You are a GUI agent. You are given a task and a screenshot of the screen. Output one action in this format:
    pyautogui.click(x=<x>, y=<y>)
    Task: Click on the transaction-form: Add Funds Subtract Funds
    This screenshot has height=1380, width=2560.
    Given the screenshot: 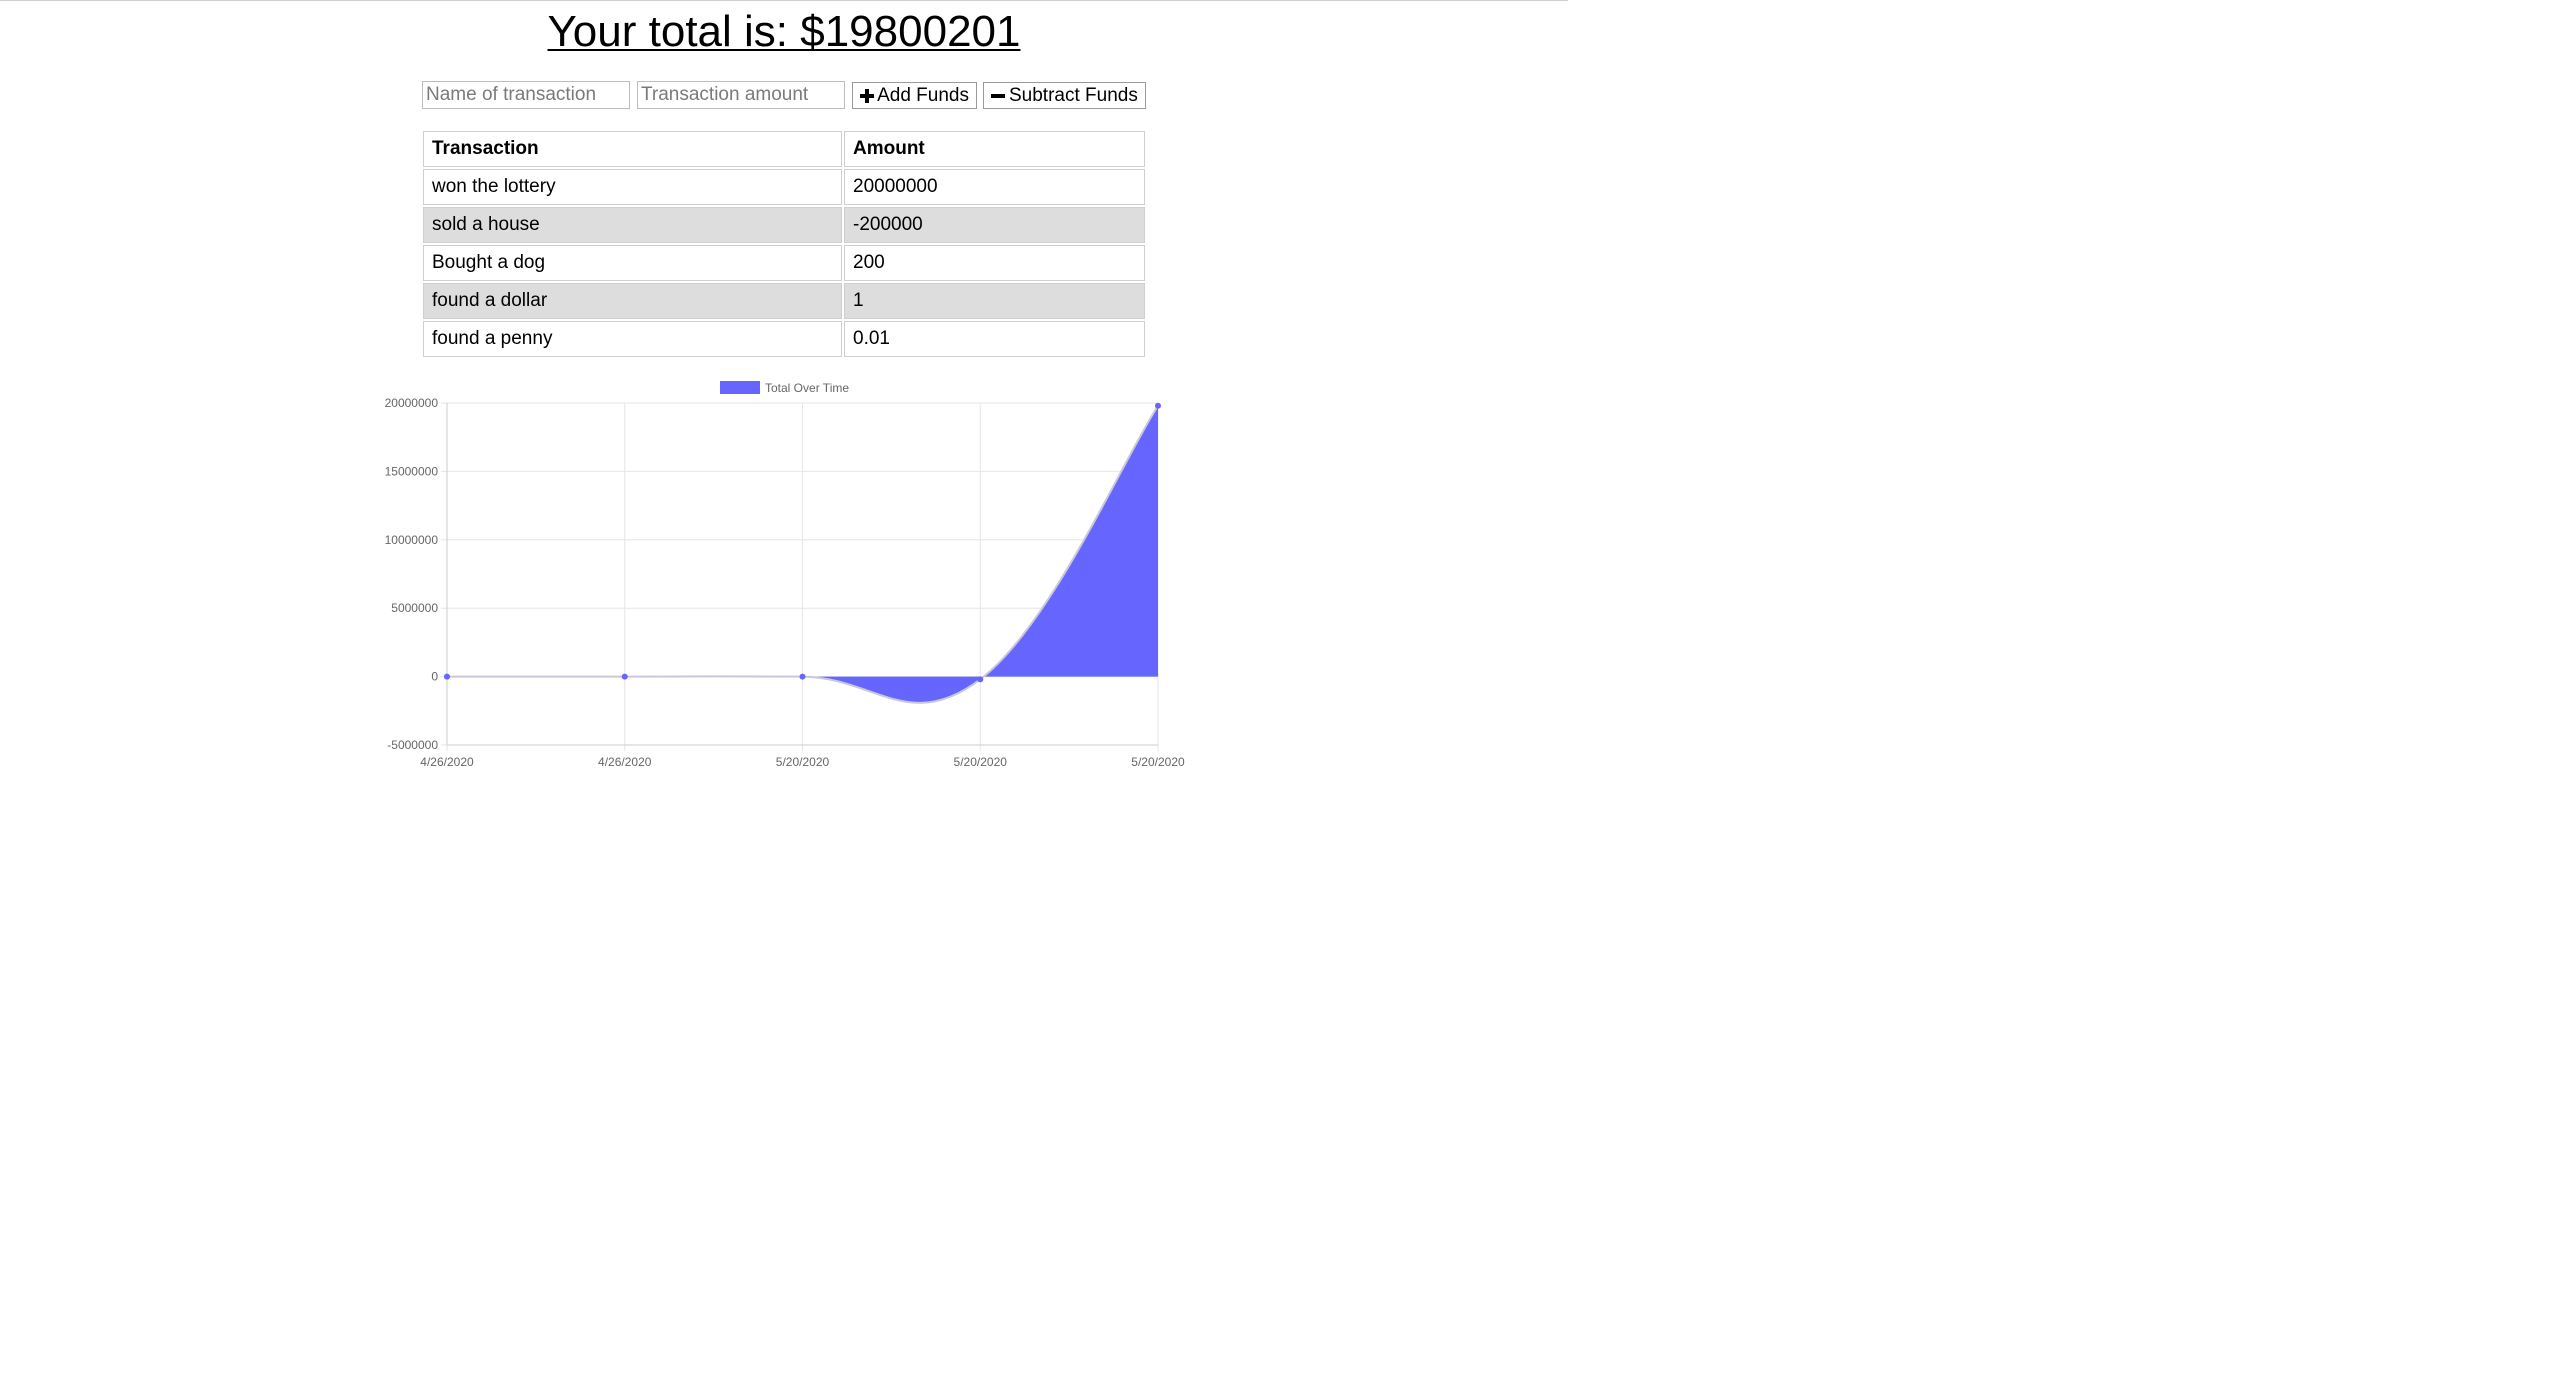 What is the action you would take?
    pyautogui.click(x=784, y=95)
    